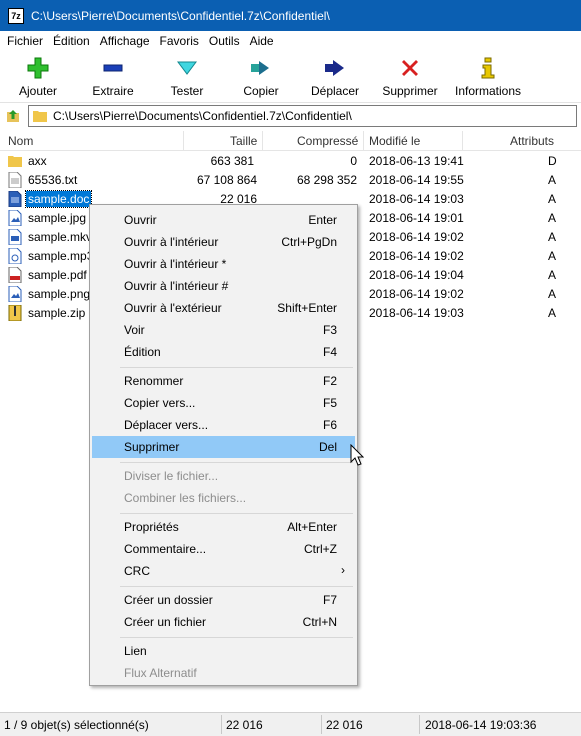  I want to click on col-attributes: Attributs, so click(532, 141).